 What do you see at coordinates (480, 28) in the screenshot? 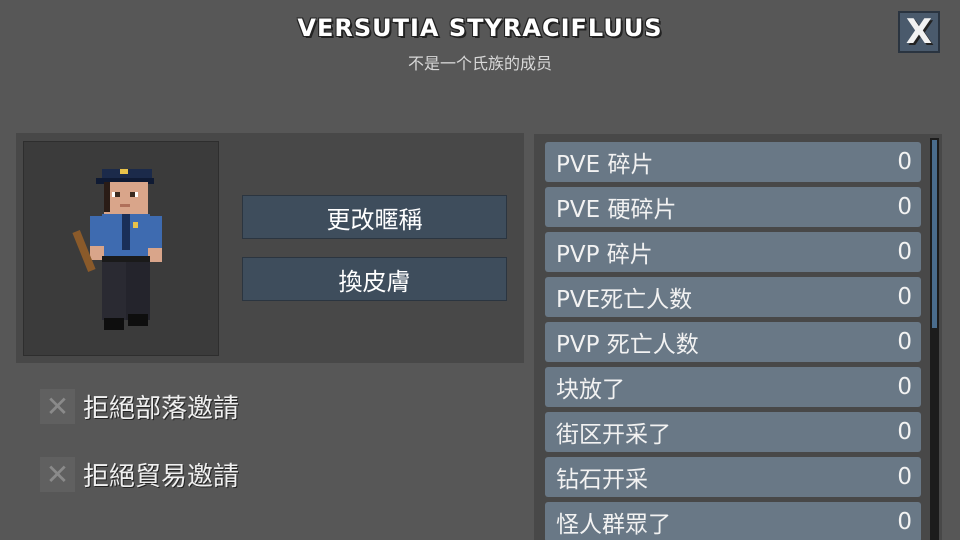
I see `player-name-title: VERSUTIA STYRACIFLUUS` at bounding box center [480, 28].